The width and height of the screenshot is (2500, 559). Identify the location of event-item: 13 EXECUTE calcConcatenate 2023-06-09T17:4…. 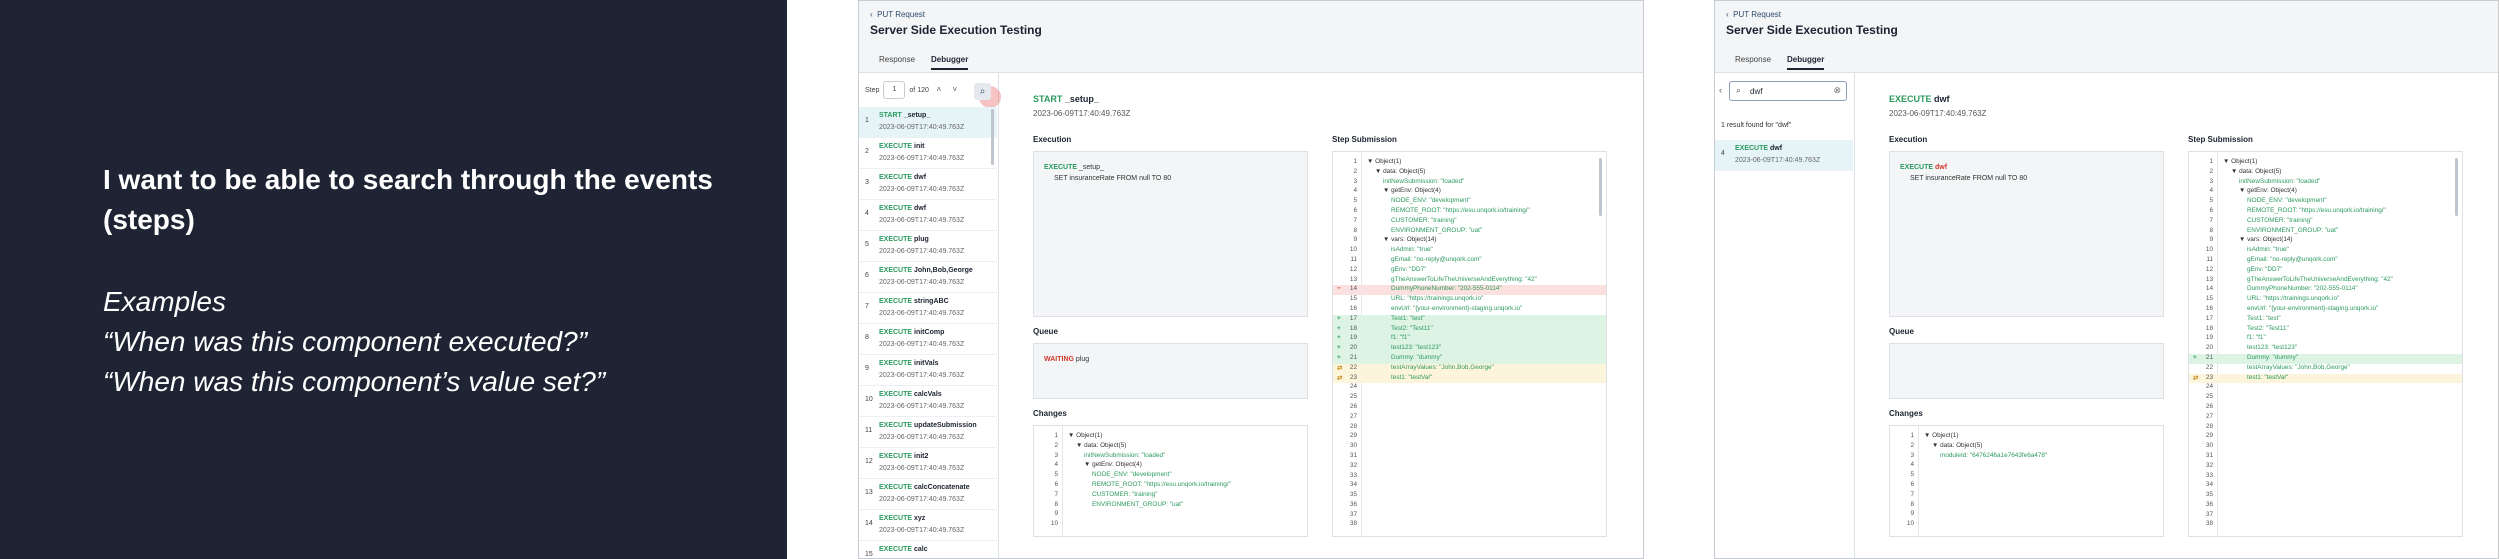
(928, 494).